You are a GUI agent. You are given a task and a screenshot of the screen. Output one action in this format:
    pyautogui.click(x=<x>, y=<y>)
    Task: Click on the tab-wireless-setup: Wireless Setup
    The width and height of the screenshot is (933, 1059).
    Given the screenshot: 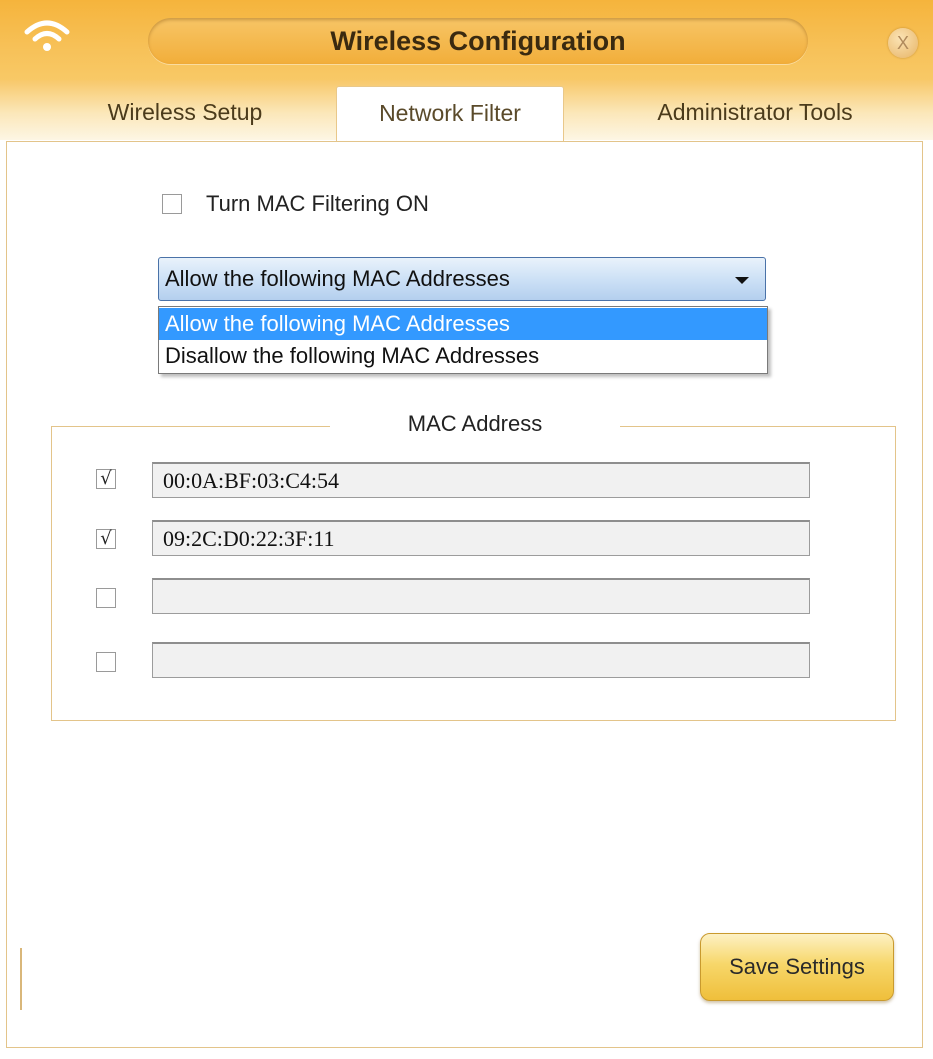 What is the action you would take?
    pyautogui.click(x=185, y=110)
    